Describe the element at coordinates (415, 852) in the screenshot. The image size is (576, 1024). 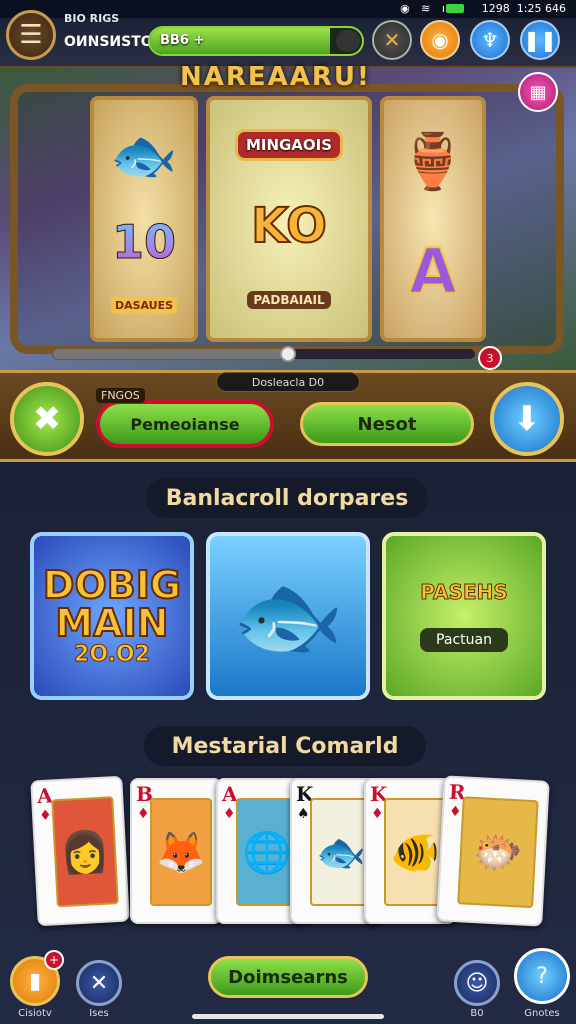
I see `fish-icon: 🐠` at that location.